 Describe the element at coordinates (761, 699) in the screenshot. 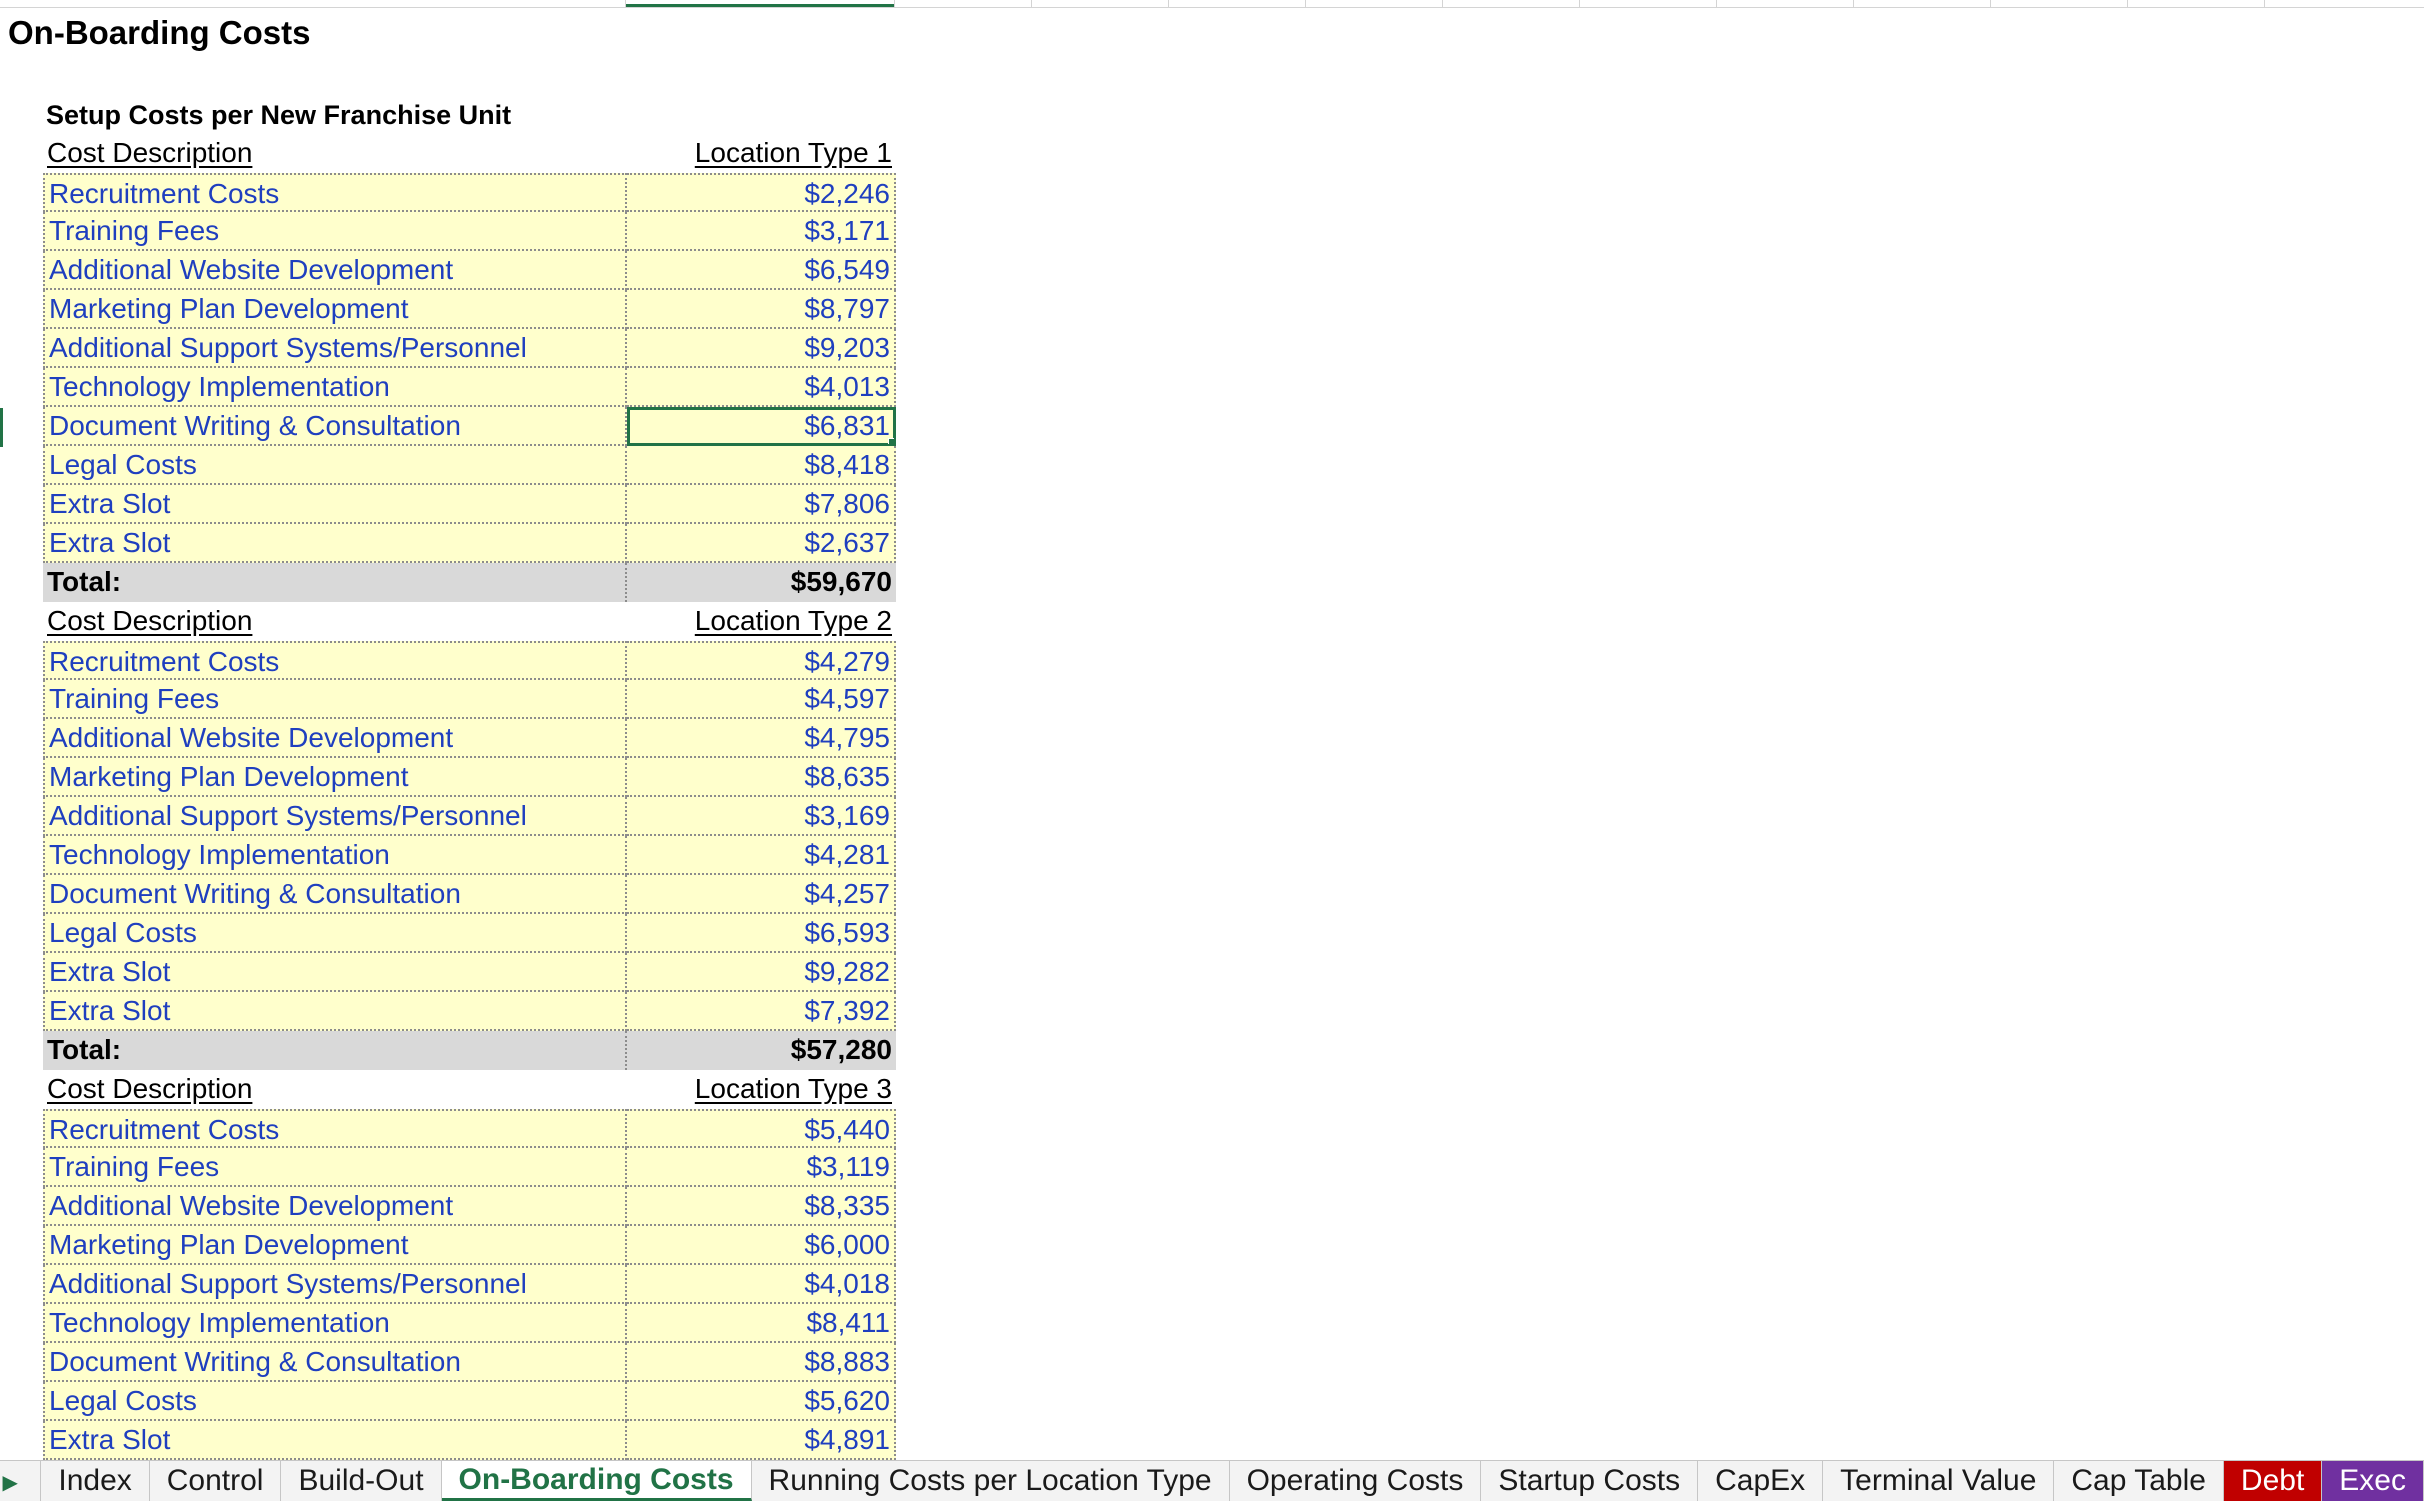

I see `cost-value-cell: $4,597` at that location.